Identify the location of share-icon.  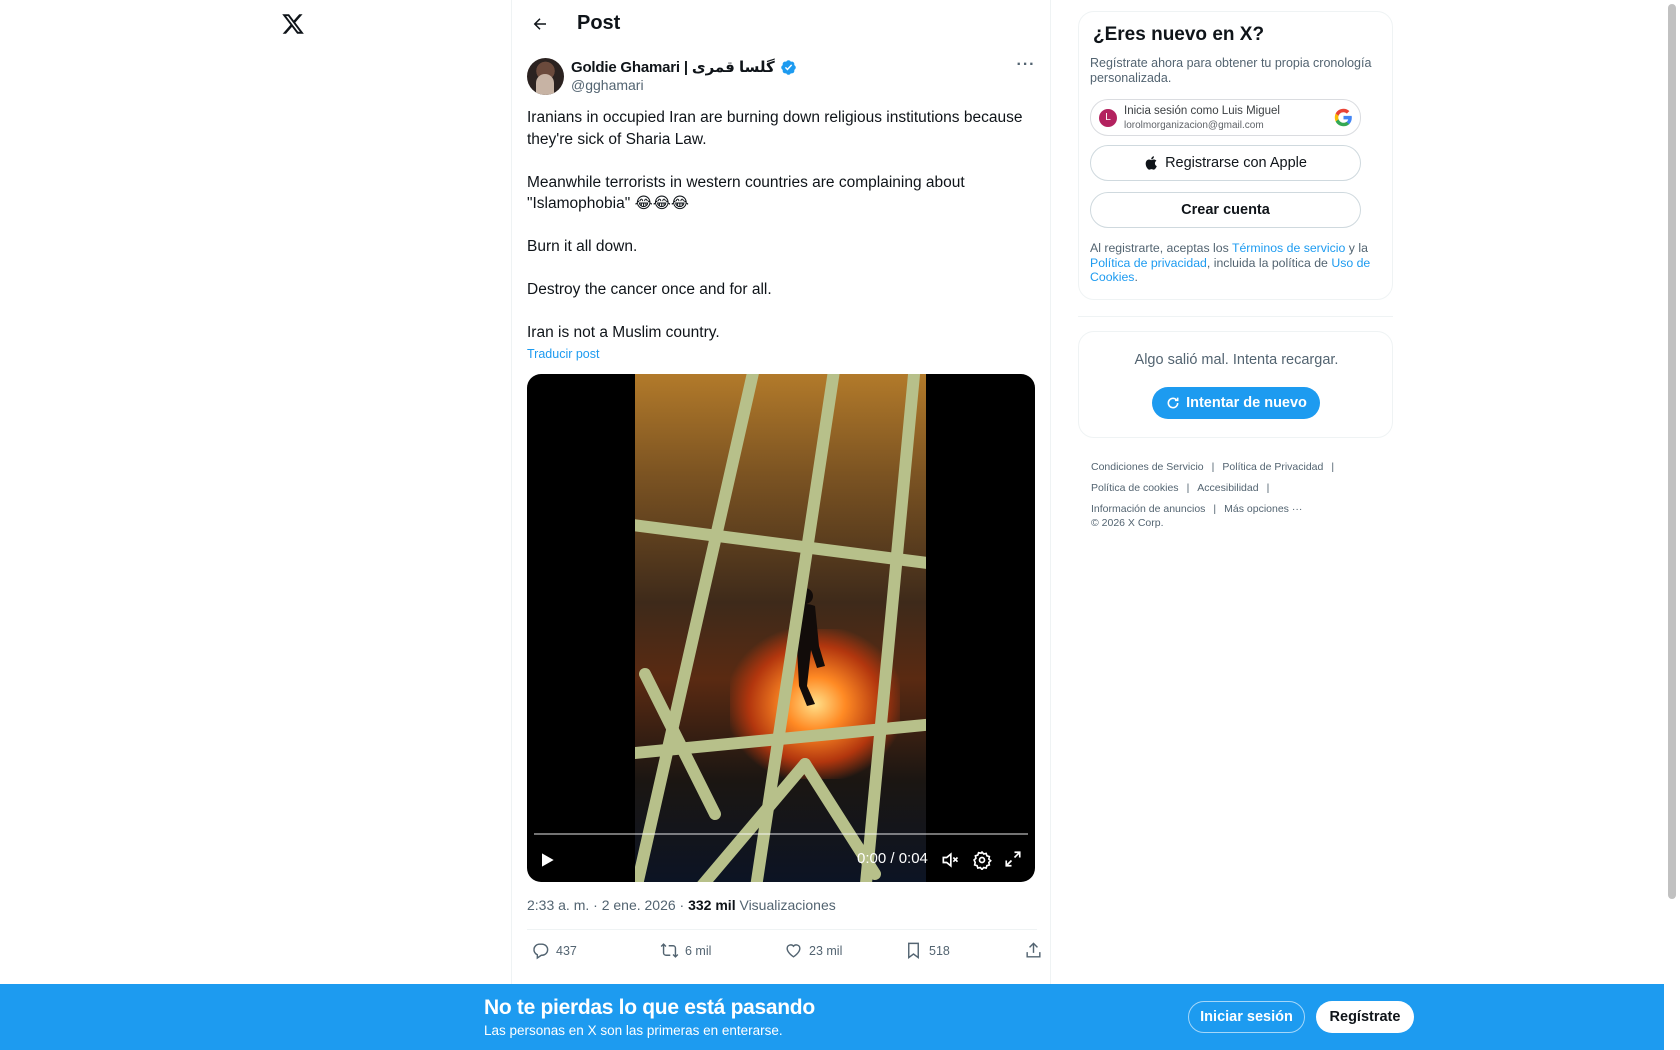
(1033, 950).